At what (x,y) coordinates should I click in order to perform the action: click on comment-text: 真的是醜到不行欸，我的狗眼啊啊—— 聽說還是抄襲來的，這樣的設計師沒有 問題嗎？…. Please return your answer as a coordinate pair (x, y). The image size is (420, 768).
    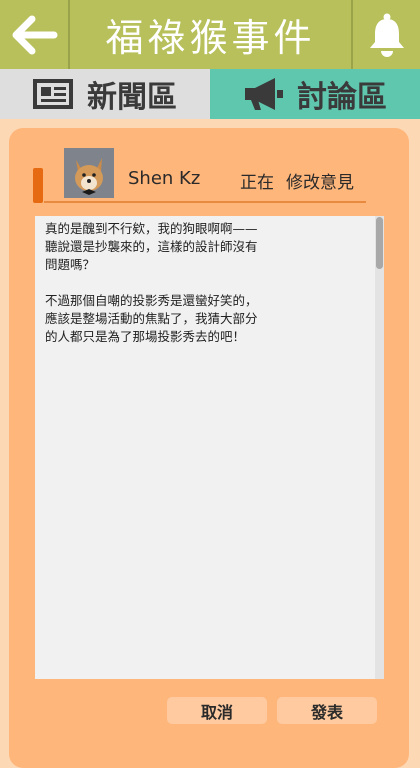
    Looking at the image, I should click on (151, 282).